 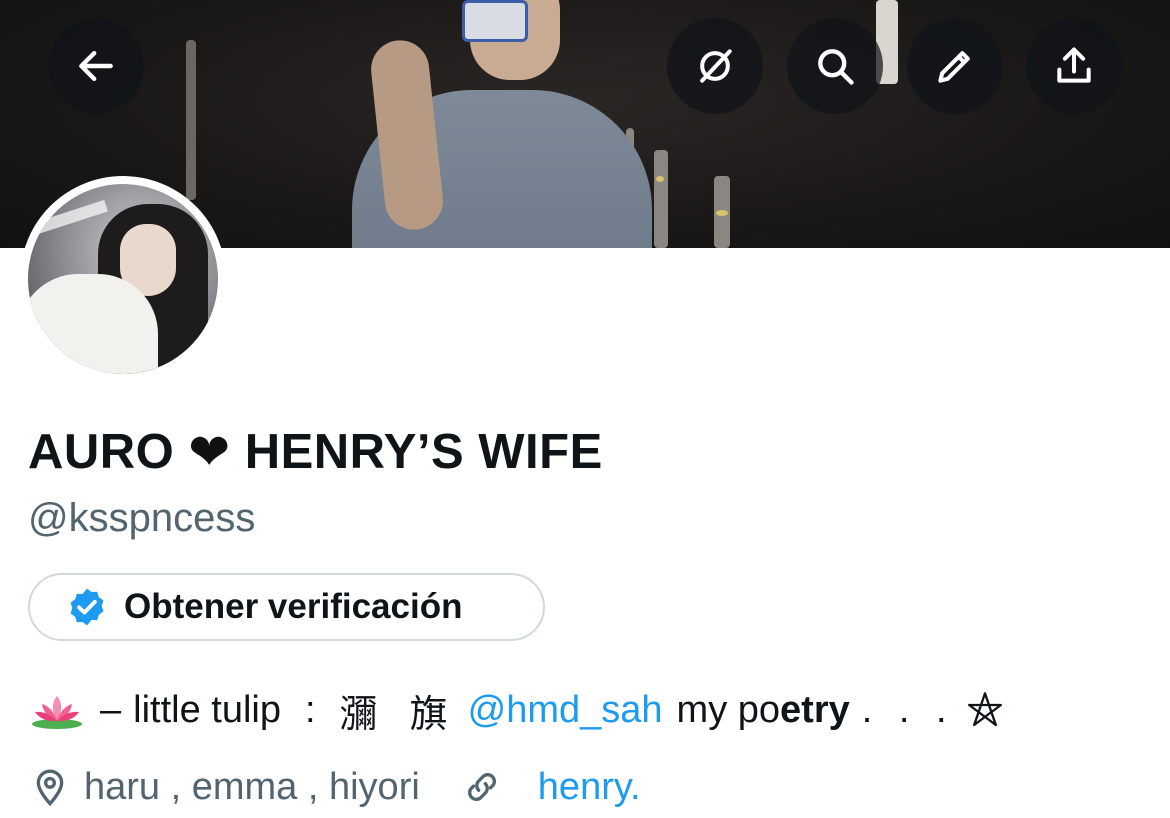 I want to click on username-handle: @ksspncess, so click(x=142, y=518).